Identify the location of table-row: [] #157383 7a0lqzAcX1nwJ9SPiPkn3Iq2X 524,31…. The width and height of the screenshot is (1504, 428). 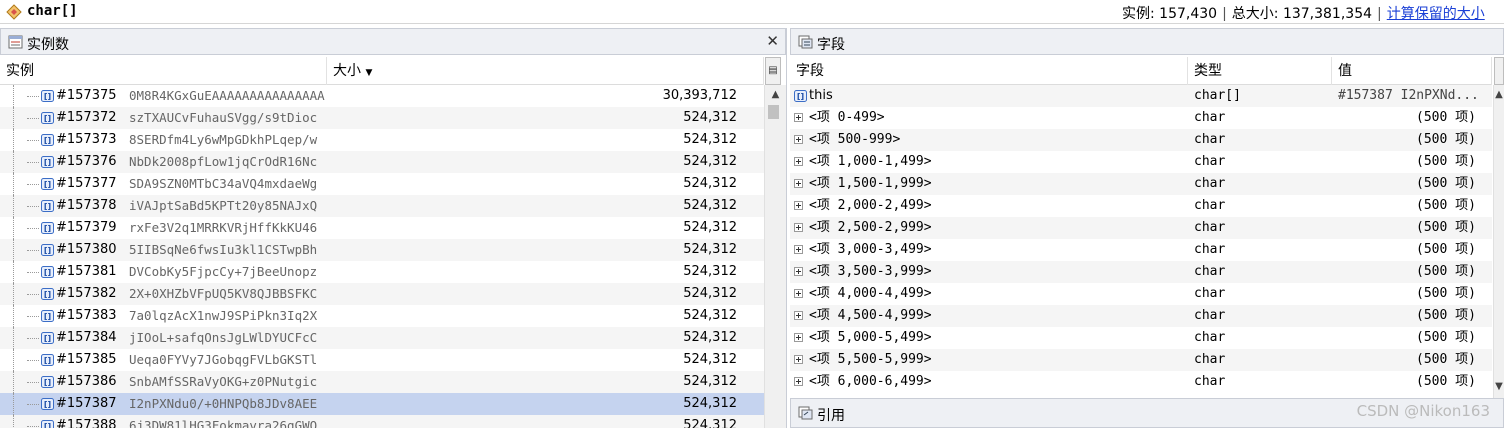
(382, 316).